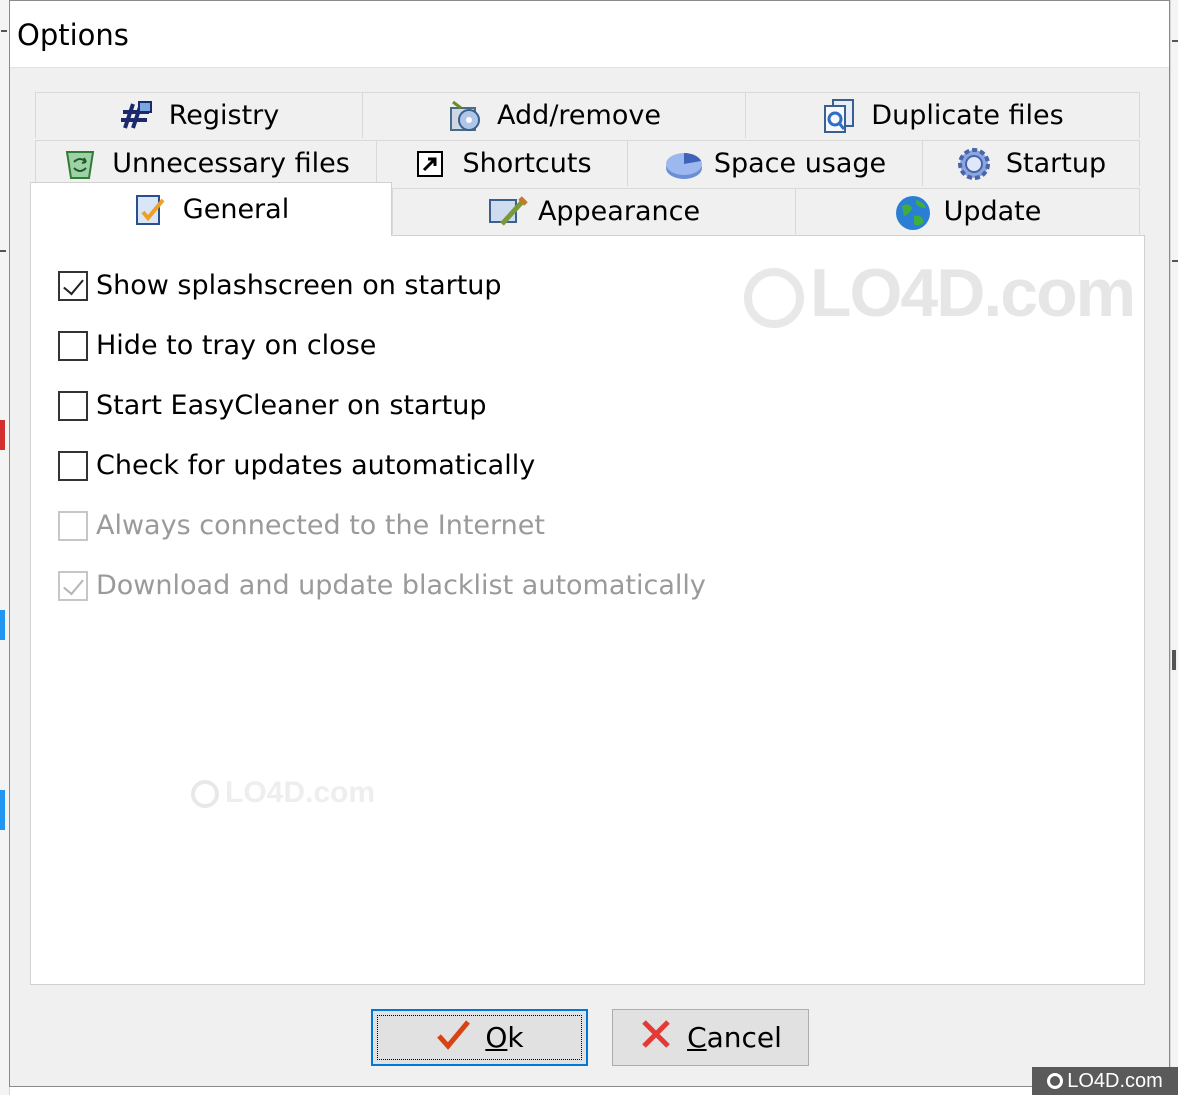  I want to click on title-bar: Options, so click(589, 34).